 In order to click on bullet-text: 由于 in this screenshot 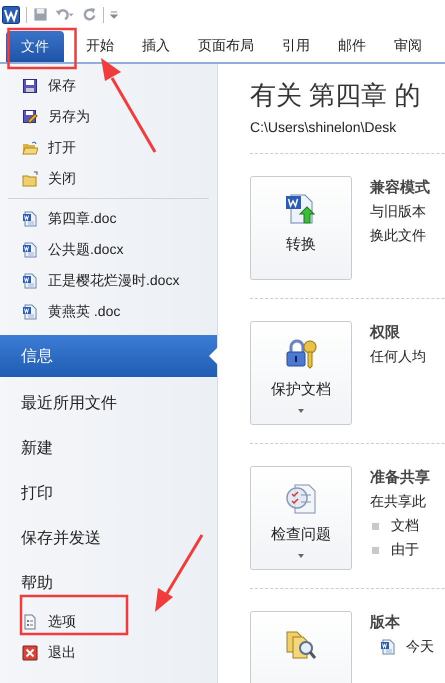, I will do `click(405, 550)`.